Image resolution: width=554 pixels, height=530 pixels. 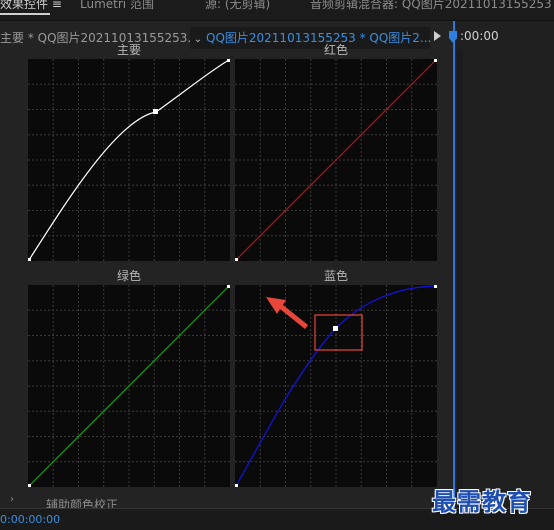 I want to click on curve-blue, so click(x=336, y=386).